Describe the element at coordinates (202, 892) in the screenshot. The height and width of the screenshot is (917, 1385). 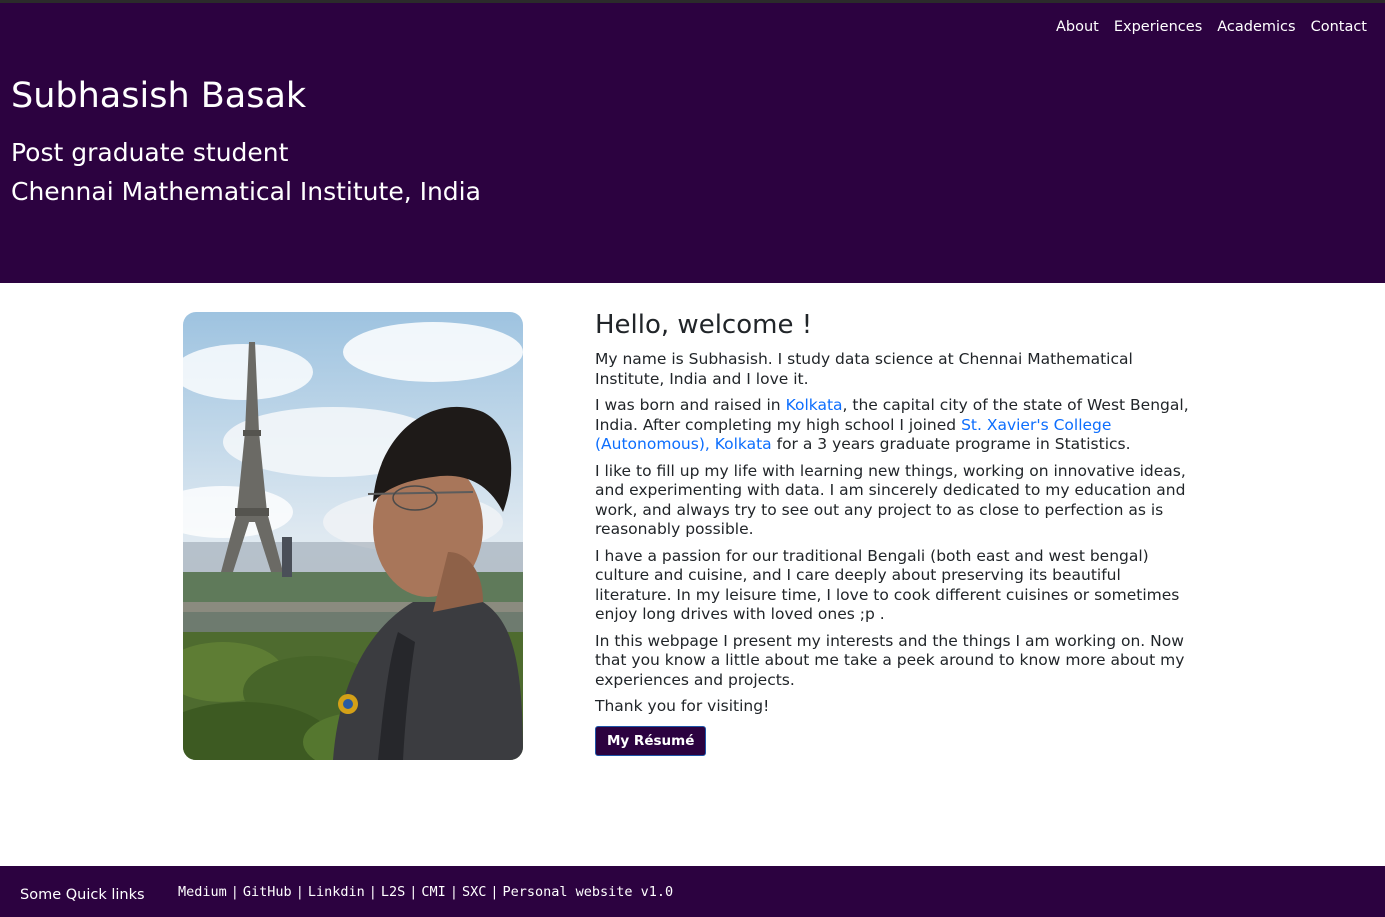
I see `link-medium: Medium` at that location.